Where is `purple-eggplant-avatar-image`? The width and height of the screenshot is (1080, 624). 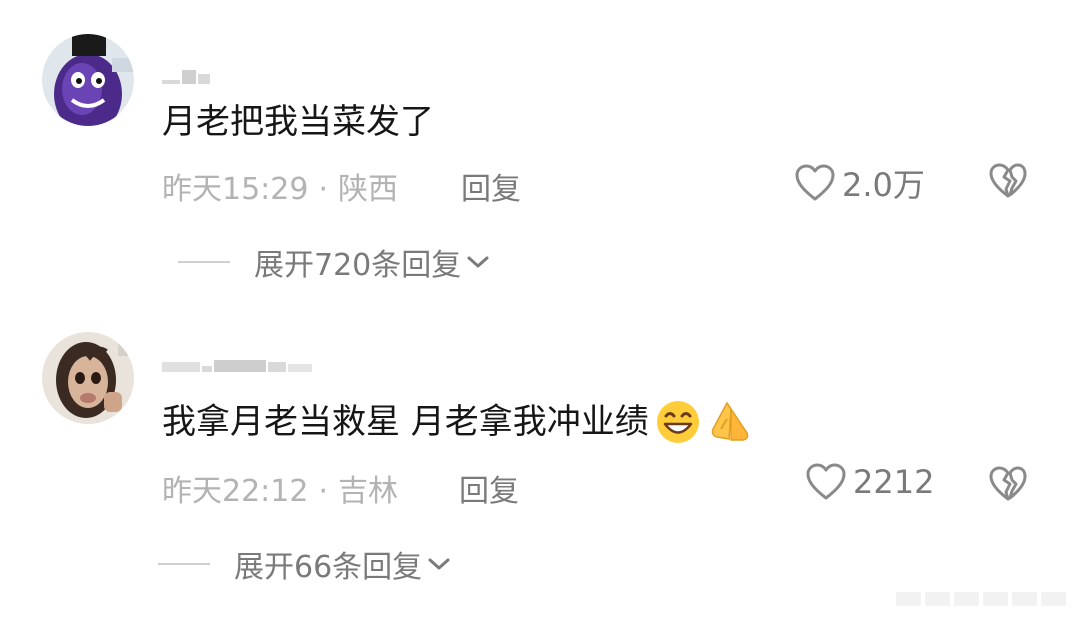 purple-eggplant-avatar-image is located at coordinates (88, 80).